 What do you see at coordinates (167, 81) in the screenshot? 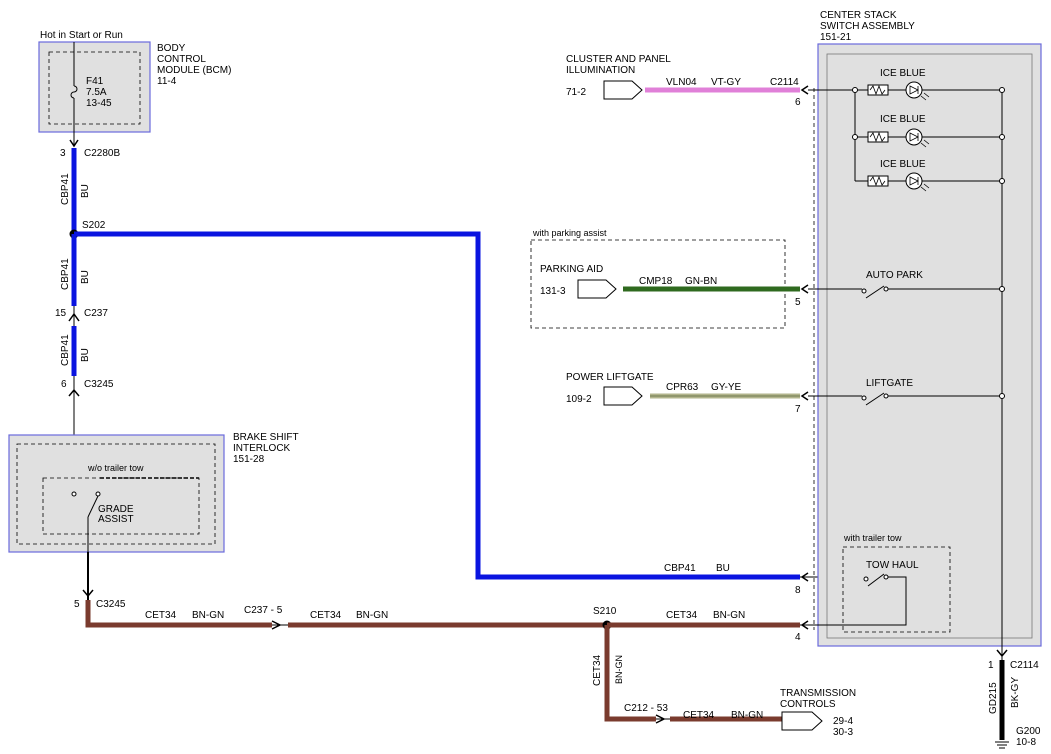
I see `bcm-ref: 11-4` at bounding box center [167, 81].